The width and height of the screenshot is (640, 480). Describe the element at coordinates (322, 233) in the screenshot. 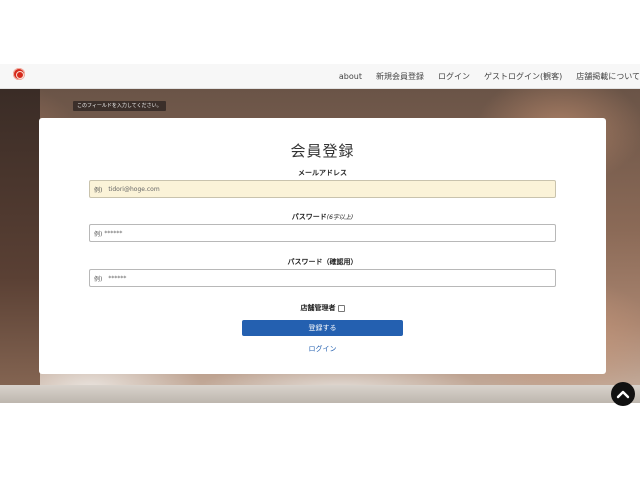

I see `password-field: 例) ******` at that location.